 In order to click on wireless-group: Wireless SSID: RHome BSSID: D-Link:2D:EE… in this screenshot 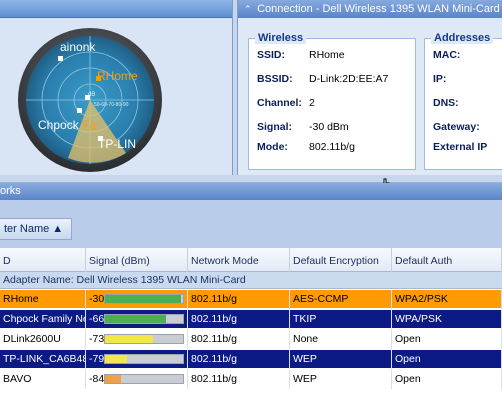, I will do `click(332, 101)`.